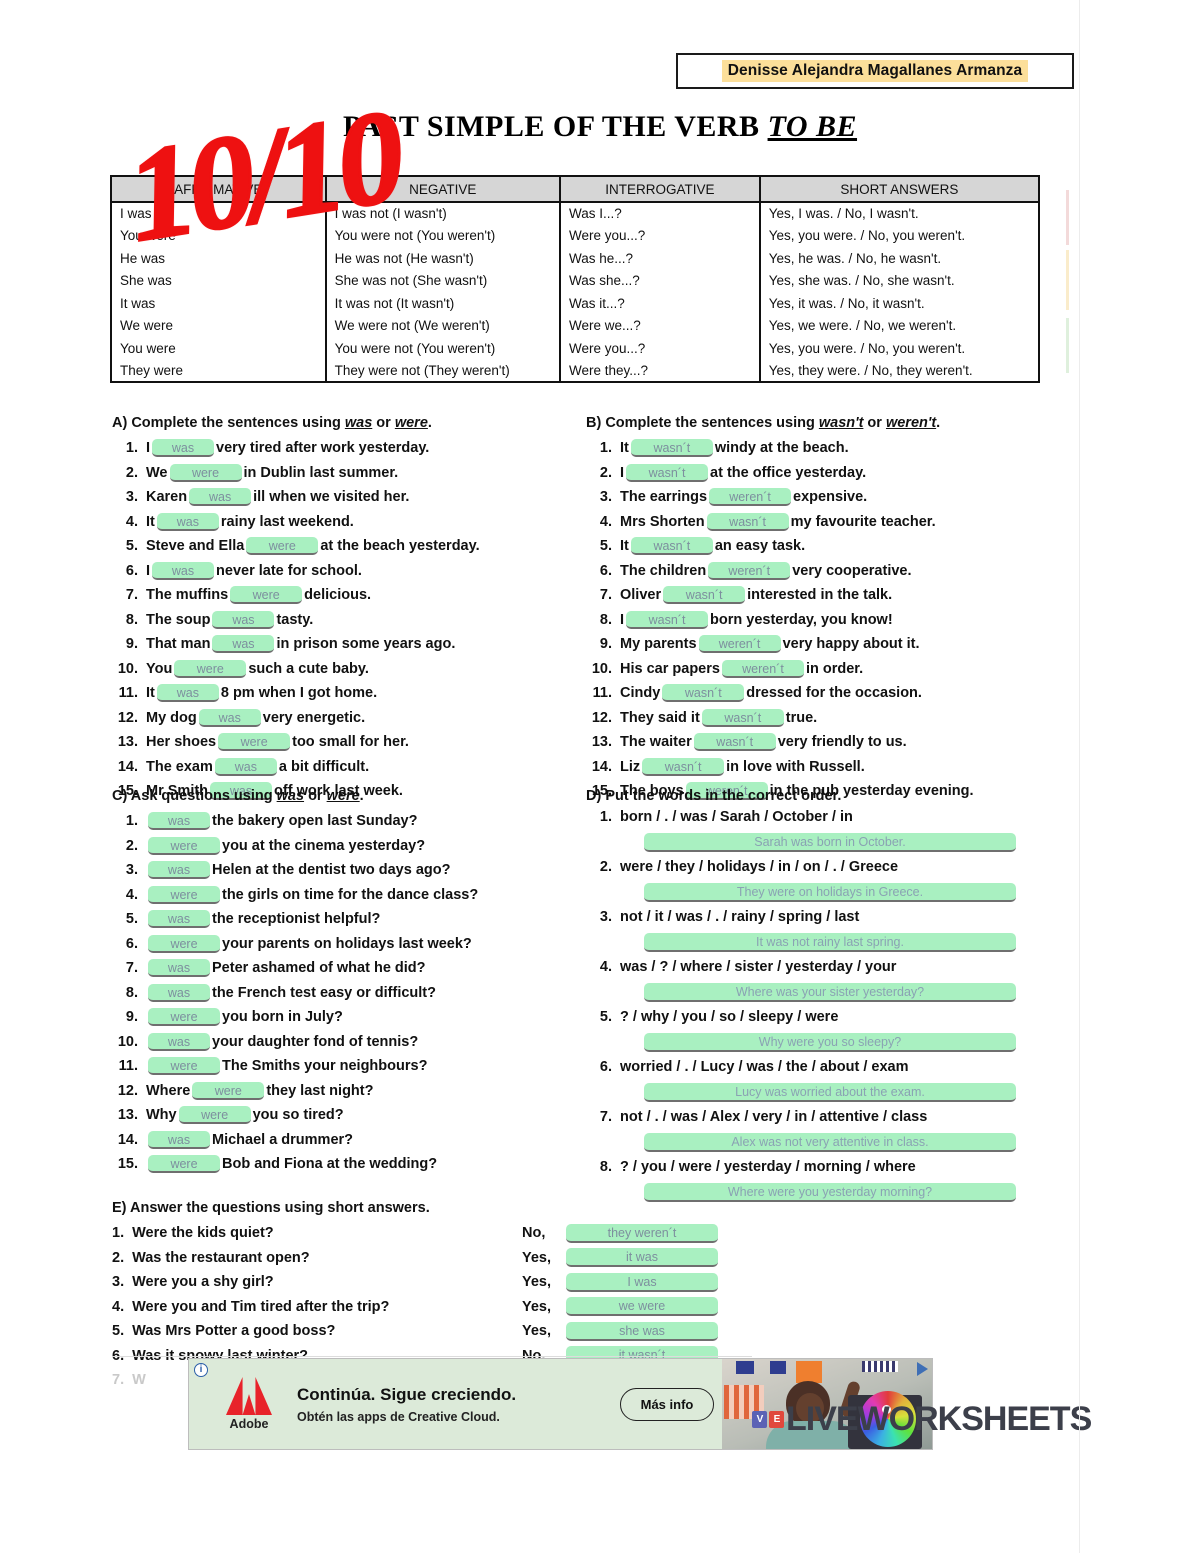 This screenshot has height=1553, width=1200. What do you see at coordinates (830, 842) in the screenshot?
I see `answer-blank: Sarah was born in October.` at bounding box center [830, 842].